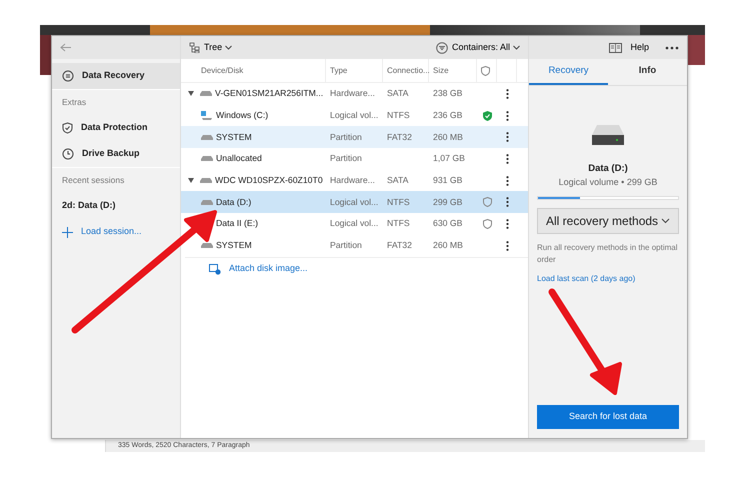  I want to click on table-cell: 630 GB, so click(447, 223).